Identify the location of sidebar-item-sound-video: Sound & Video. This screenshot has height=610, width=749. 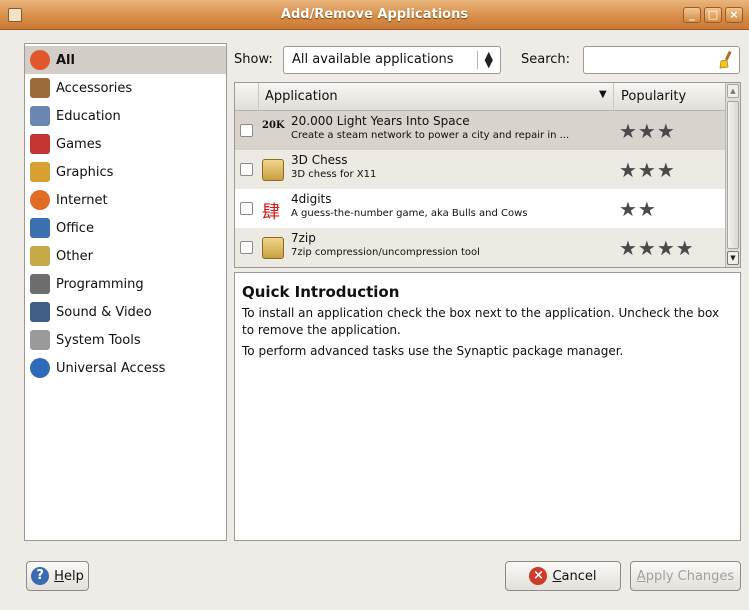
(125, 312).